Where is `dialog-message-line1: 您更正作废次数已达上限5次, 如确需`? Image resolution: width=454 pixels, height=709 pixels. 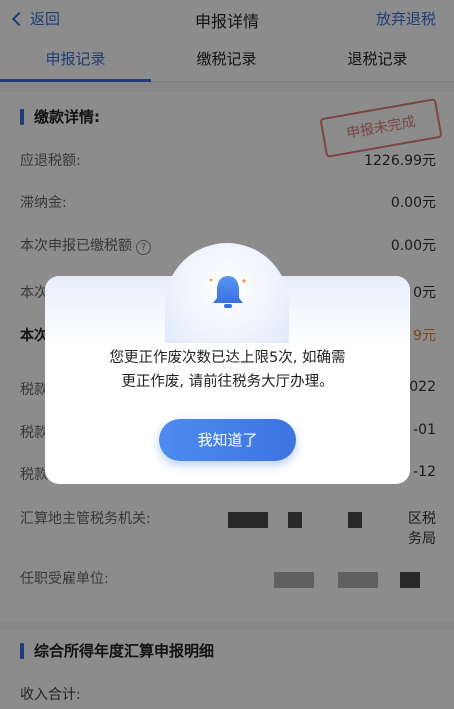 dialog-message-line1: 您更正作废次数已达上限5次, 如确需 is located at coordinates (227, 358).